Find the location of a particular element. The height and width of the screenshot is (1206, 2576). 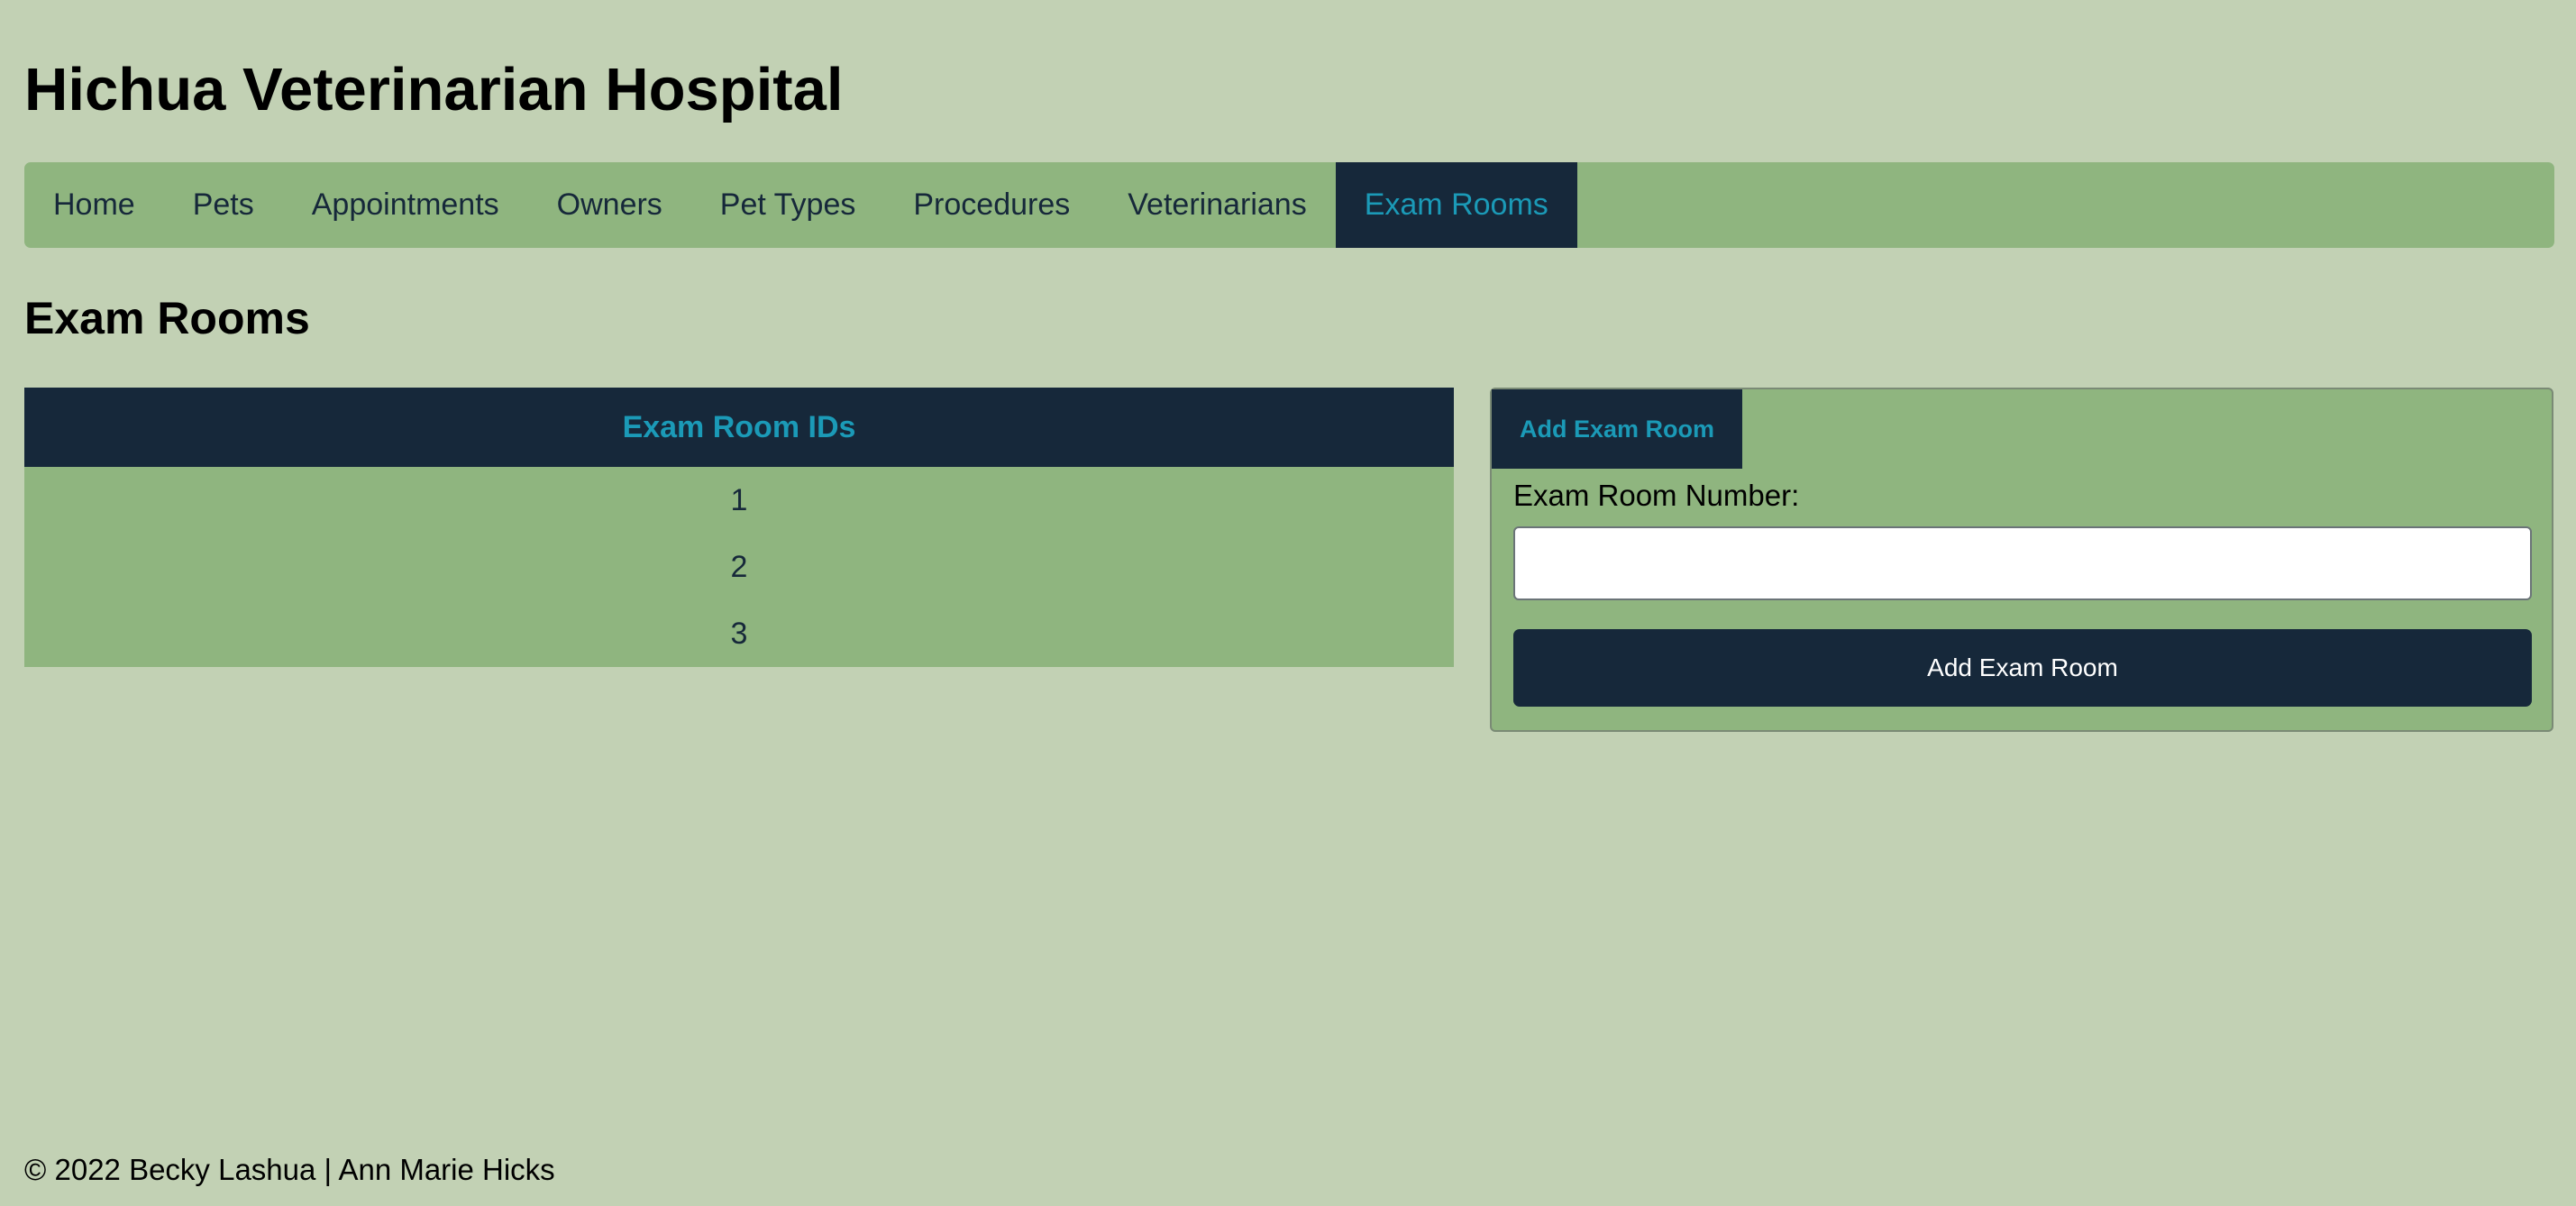

table-header-row: Exam Room IDs is located at coordinates (739, 427).